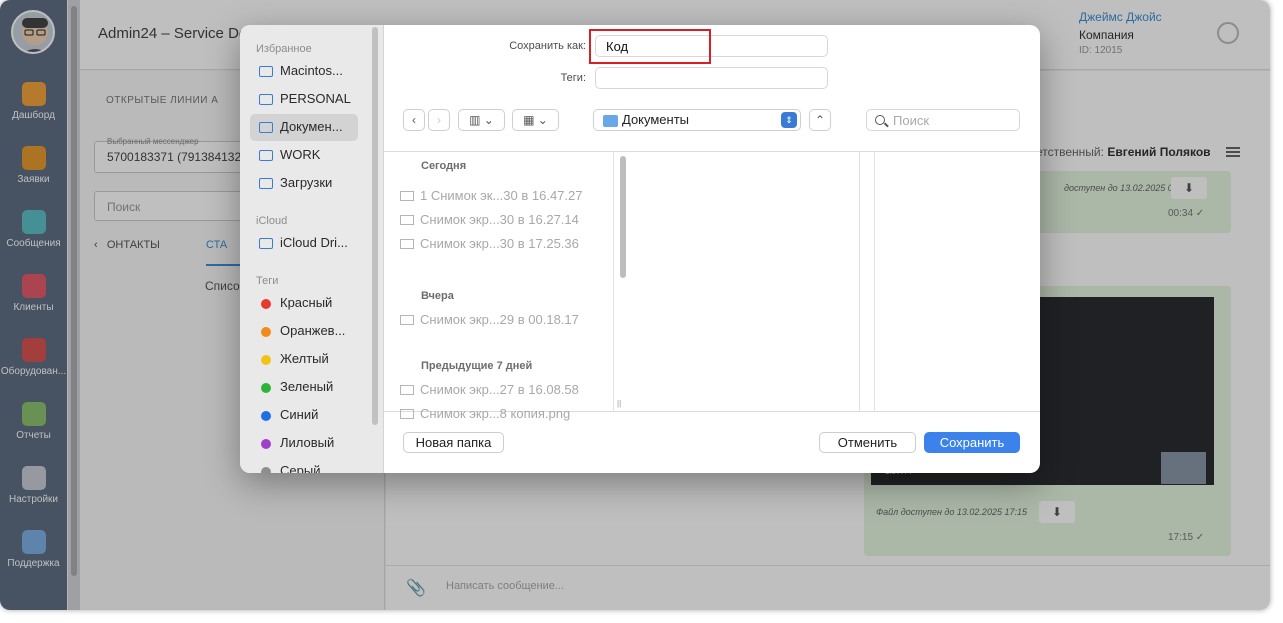 This screenshot has width=1283, height=623. I want to click on sidebar-item: Загрузки, so click(304, 183).